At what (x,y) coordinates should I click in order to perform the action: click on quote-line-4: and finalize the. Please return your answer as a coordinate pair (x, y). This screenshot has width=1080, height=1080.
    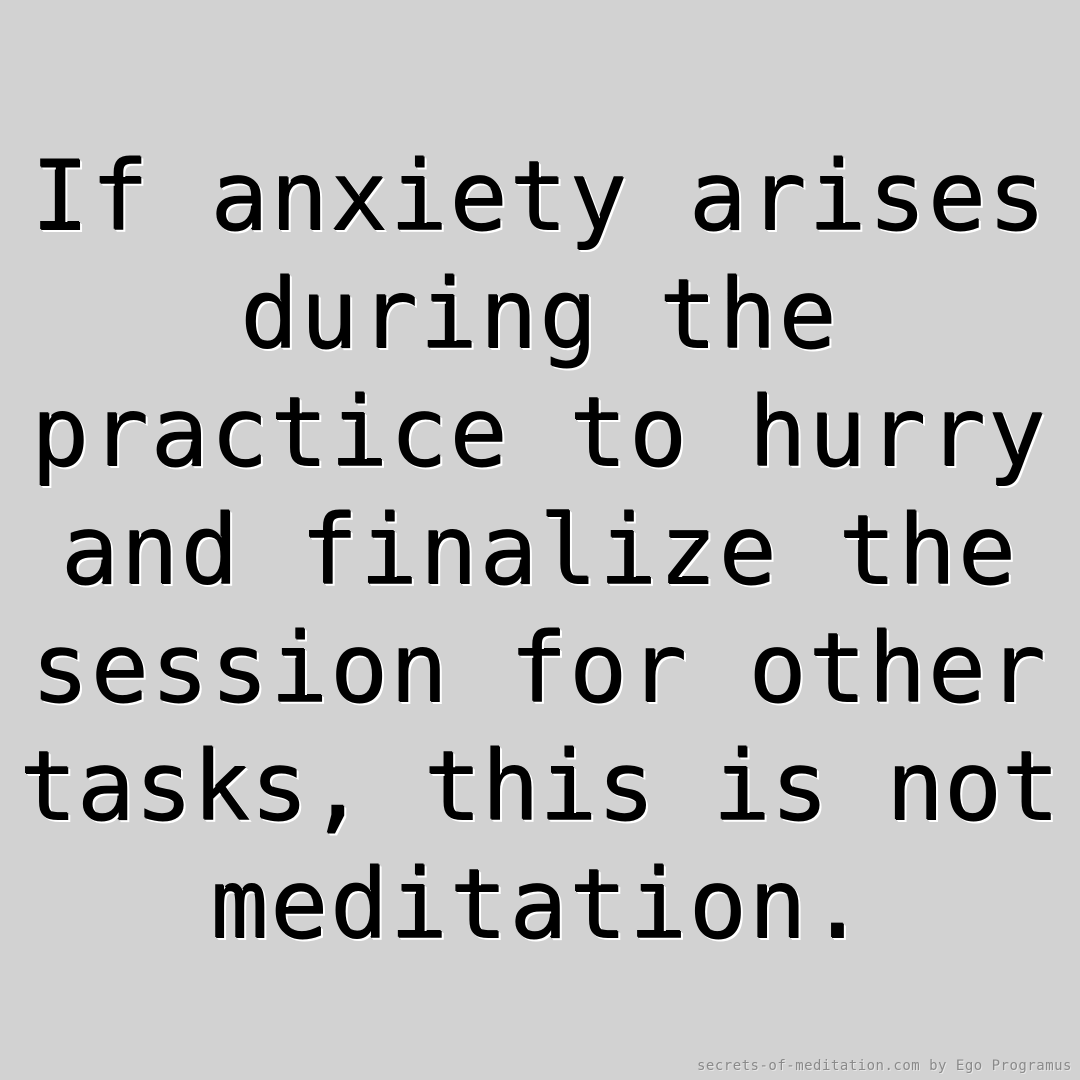
    Looking at the image, I should click on (540, 551).